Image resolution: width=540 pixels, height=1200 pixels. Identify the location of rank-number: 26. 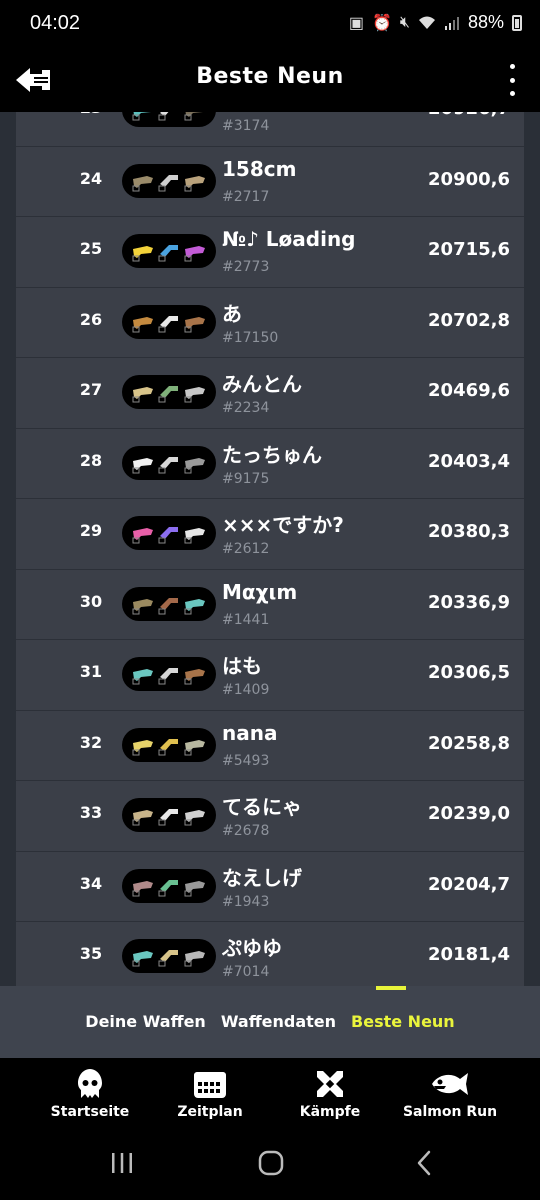
(91, 319).